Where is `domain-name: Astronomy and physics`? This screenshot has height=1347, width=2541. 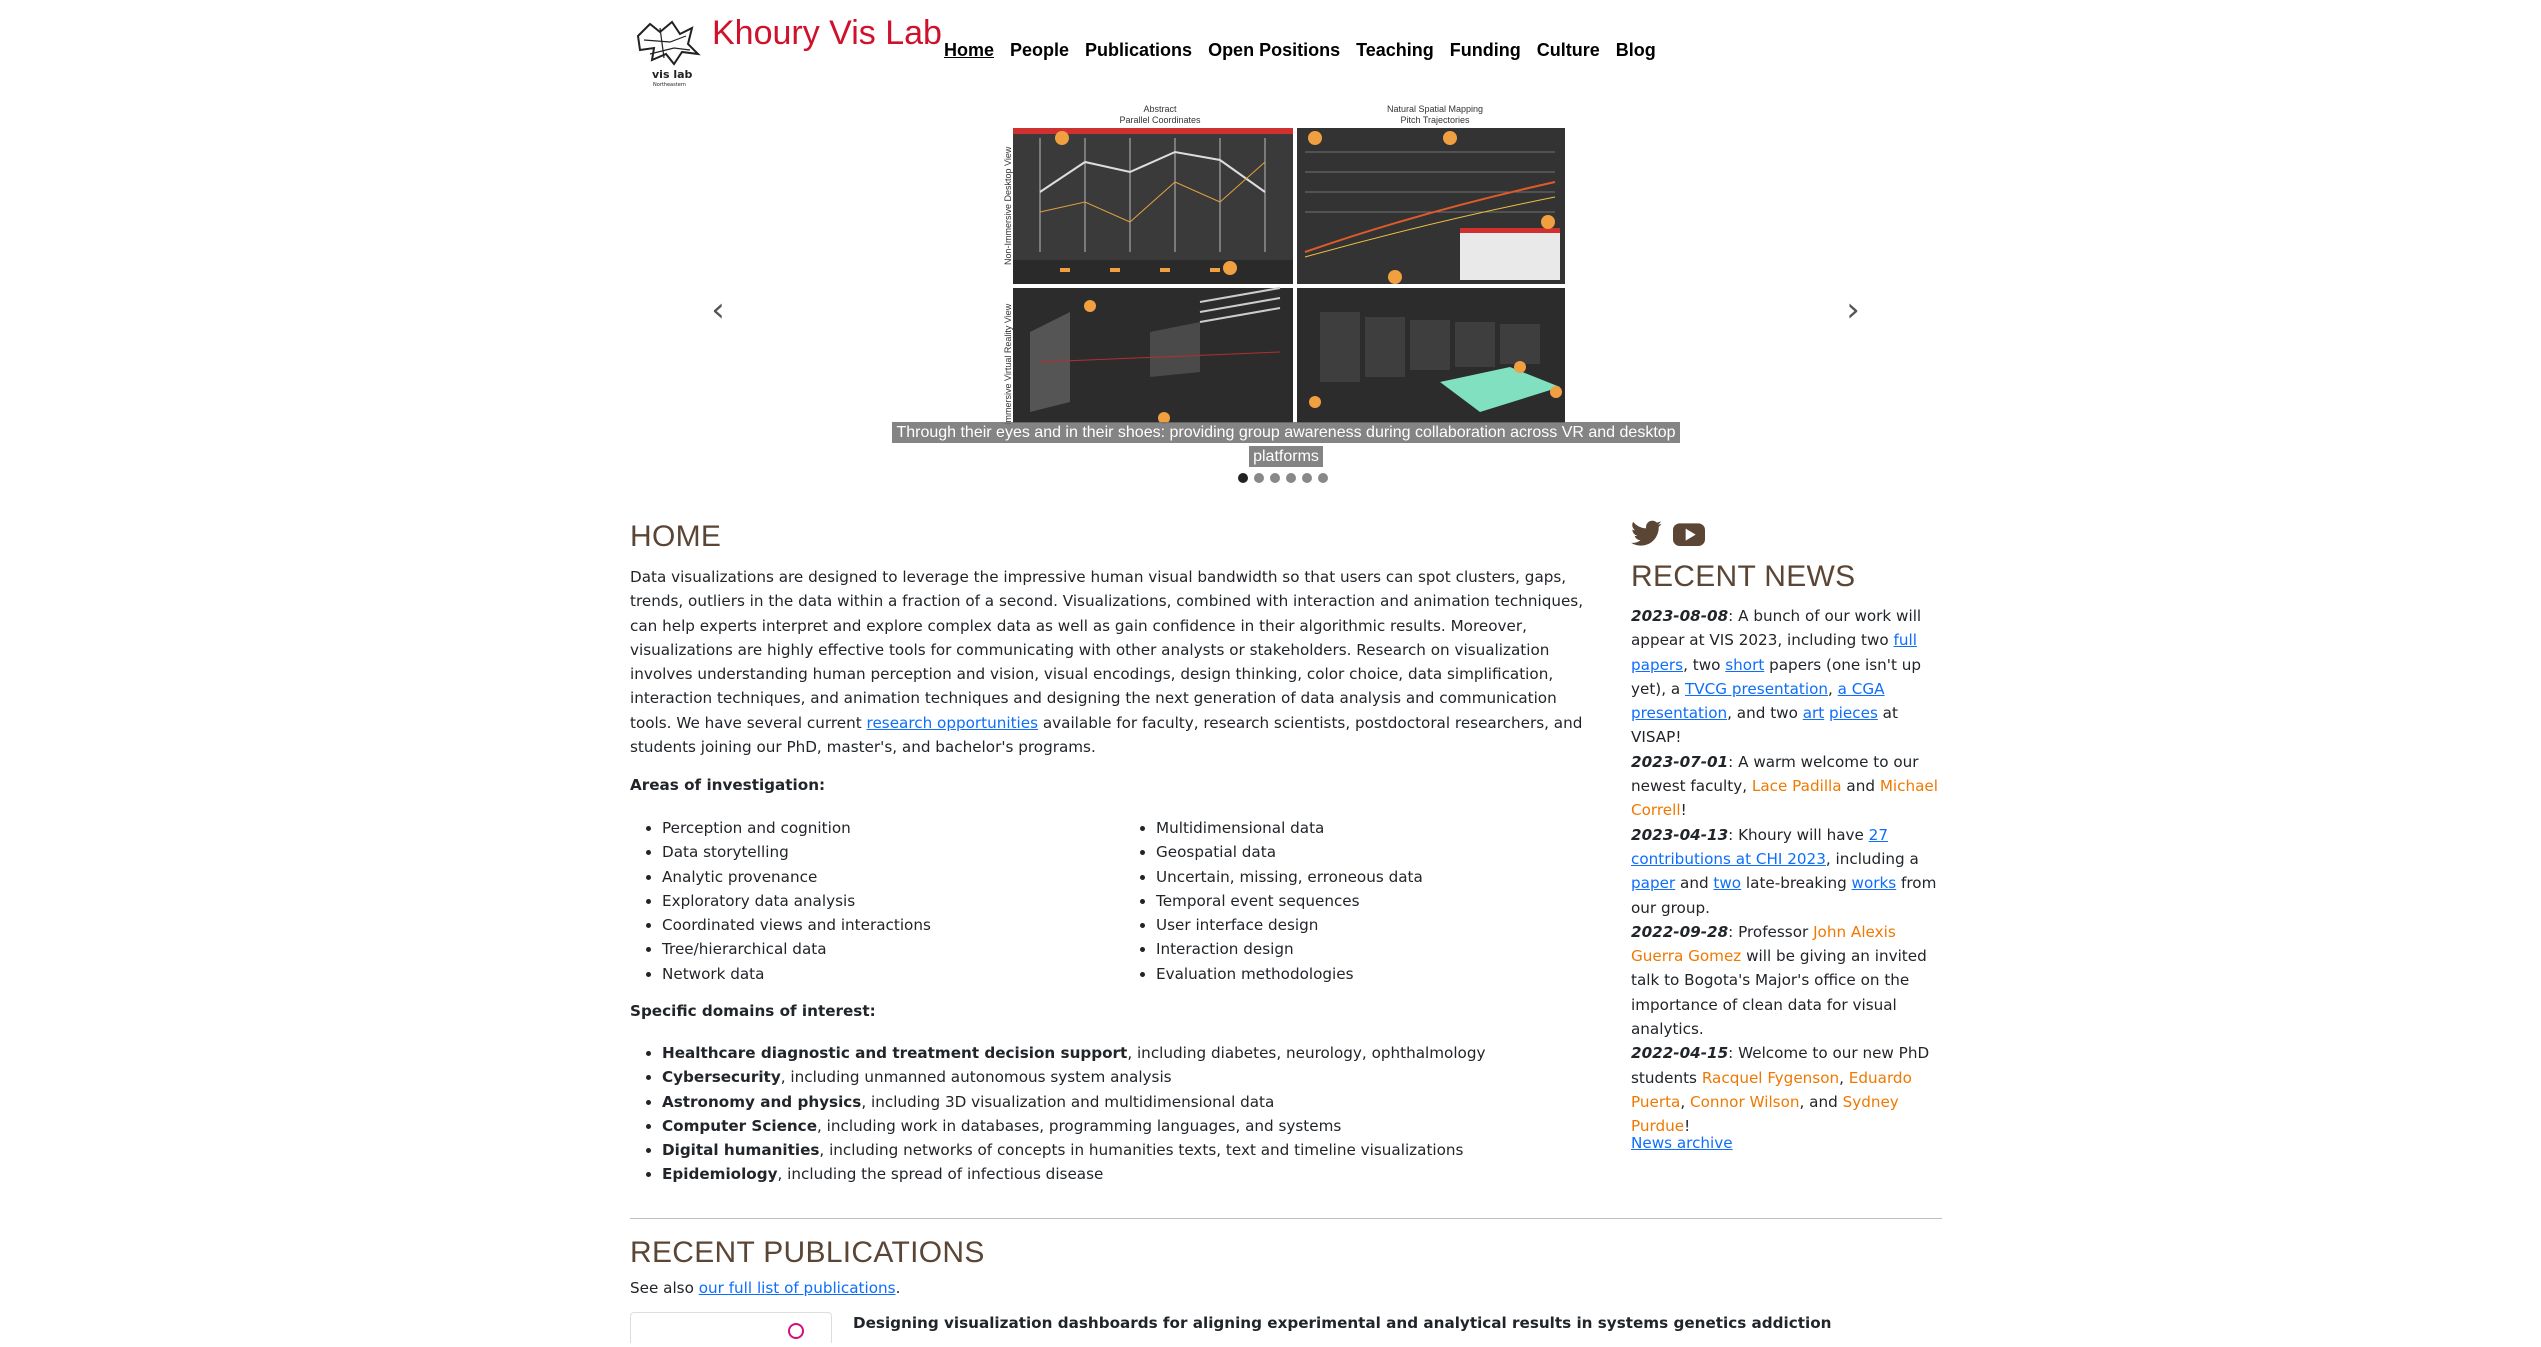
domain-name: Astronomy and physics is located at coordinates (762, 1101).